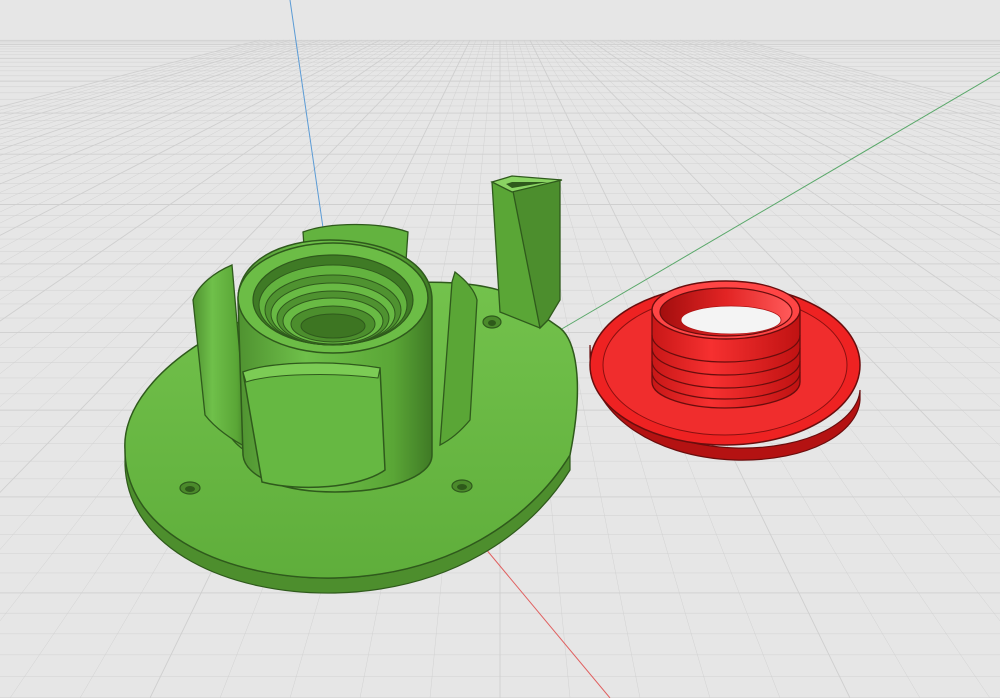 Image resolution: width=1000 pixels, height=698 pixels. What do you see at coordinates (731, 320) in the screenshot?
I see `neck-bore-depth` at bounding box center [731, 320].